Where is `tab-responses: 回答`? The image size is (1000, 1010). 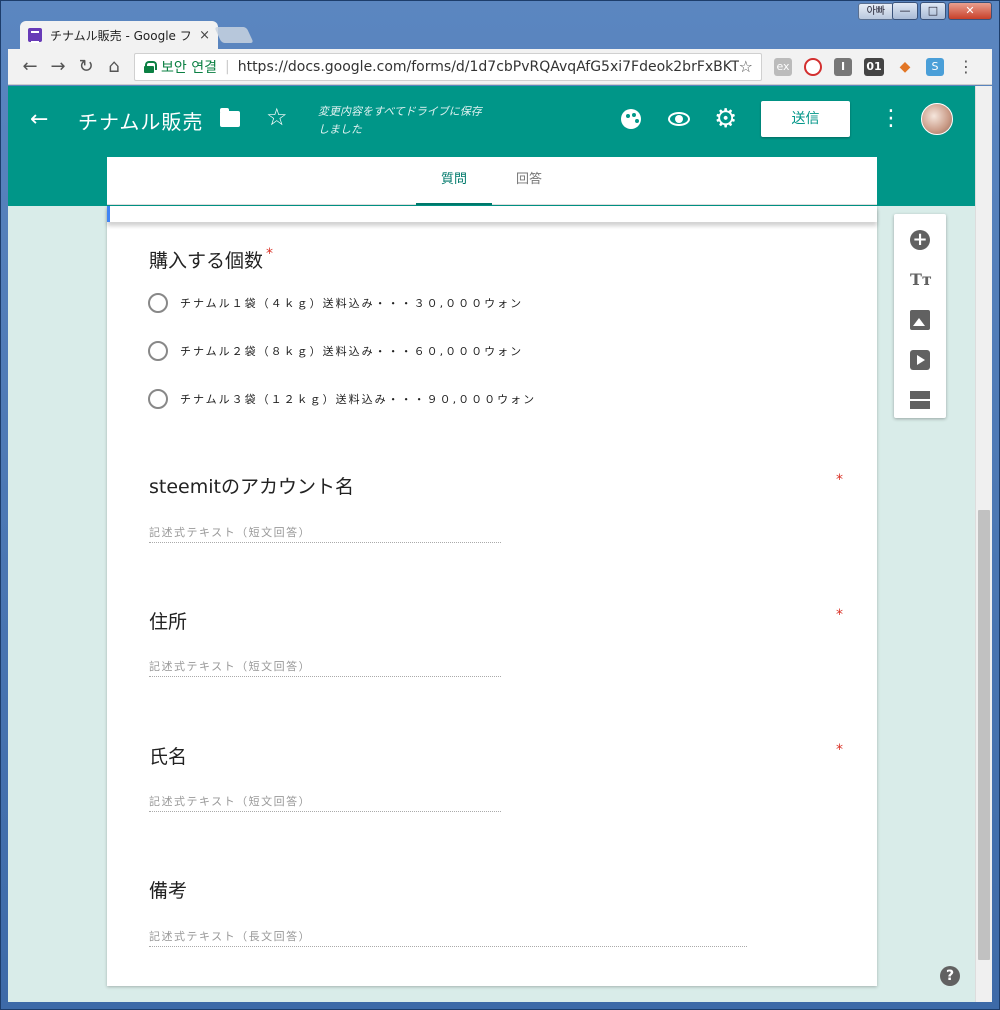
tab-responses: 回答 is located at coordinates (529, 181).